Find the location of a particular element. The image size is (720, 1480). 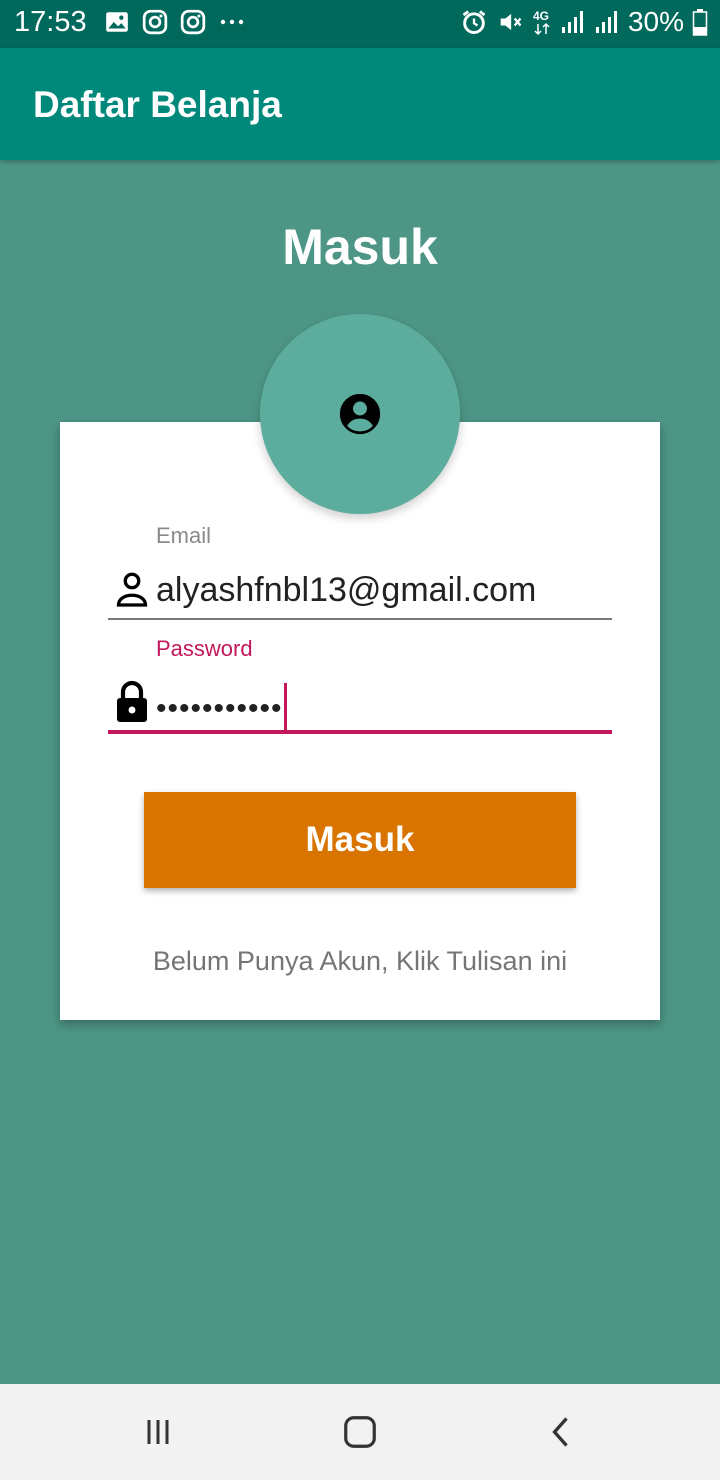

gallery-icon is located at coordinates (117, 22).